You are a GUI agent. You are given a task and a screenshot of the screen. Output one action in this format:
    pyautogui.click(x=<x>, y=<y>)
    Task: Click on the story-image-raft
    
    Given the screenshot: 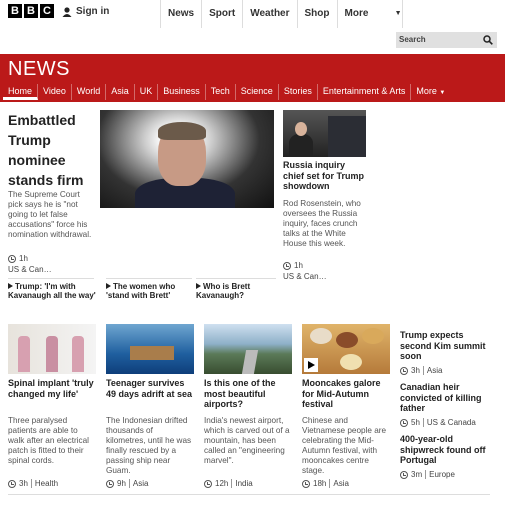 What is the action you would take?
    pyautogui.click(x=150, y=349)
    